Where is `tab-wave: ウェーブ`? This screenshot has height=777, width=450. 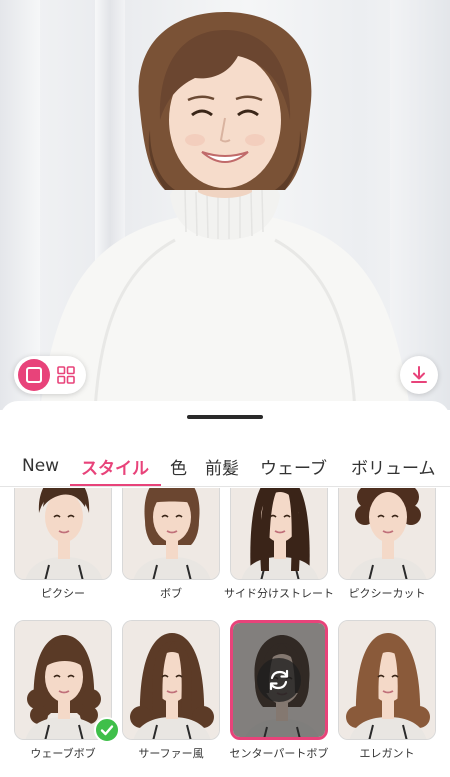
tab-wave: ウェーブ is located at coordinates (293, 465).